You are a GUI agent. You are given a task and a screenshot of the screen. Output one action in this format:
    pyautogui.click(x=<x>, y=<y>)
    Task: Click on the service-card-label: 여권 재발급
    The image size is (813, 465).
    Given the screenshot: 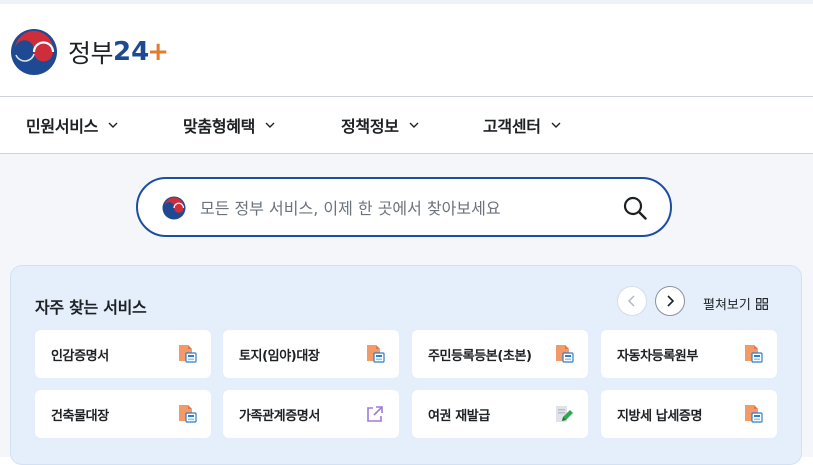 What is the action you would take?
    pyautogui.click(x=459, y=416)
    